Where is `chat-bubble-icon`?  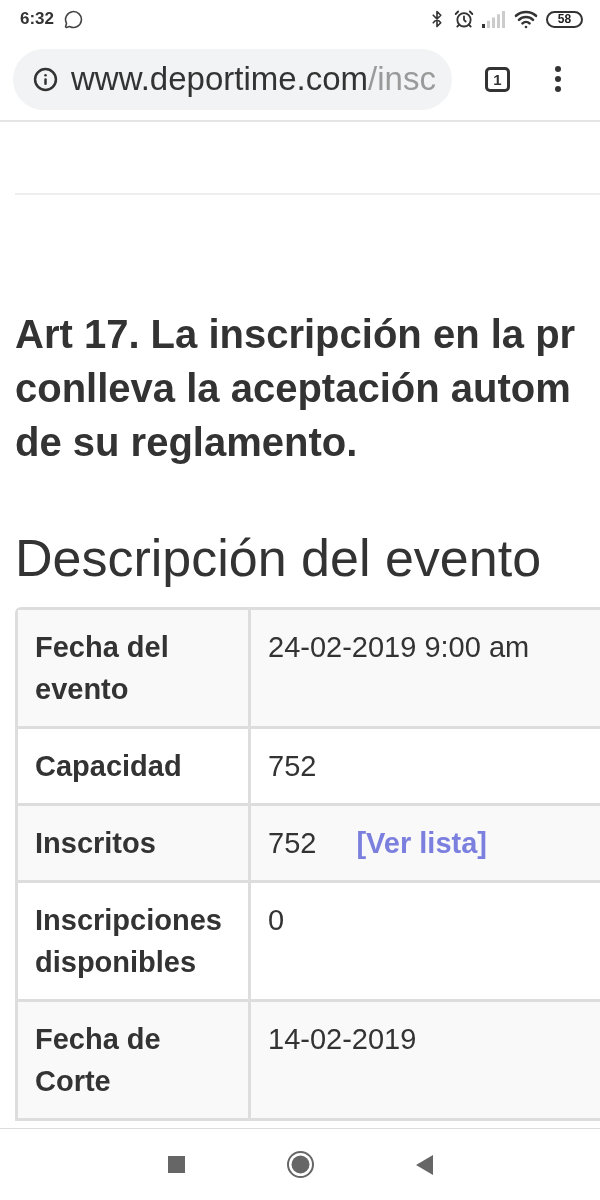
chat-bubble-icon is located at coordinates (74, 19).